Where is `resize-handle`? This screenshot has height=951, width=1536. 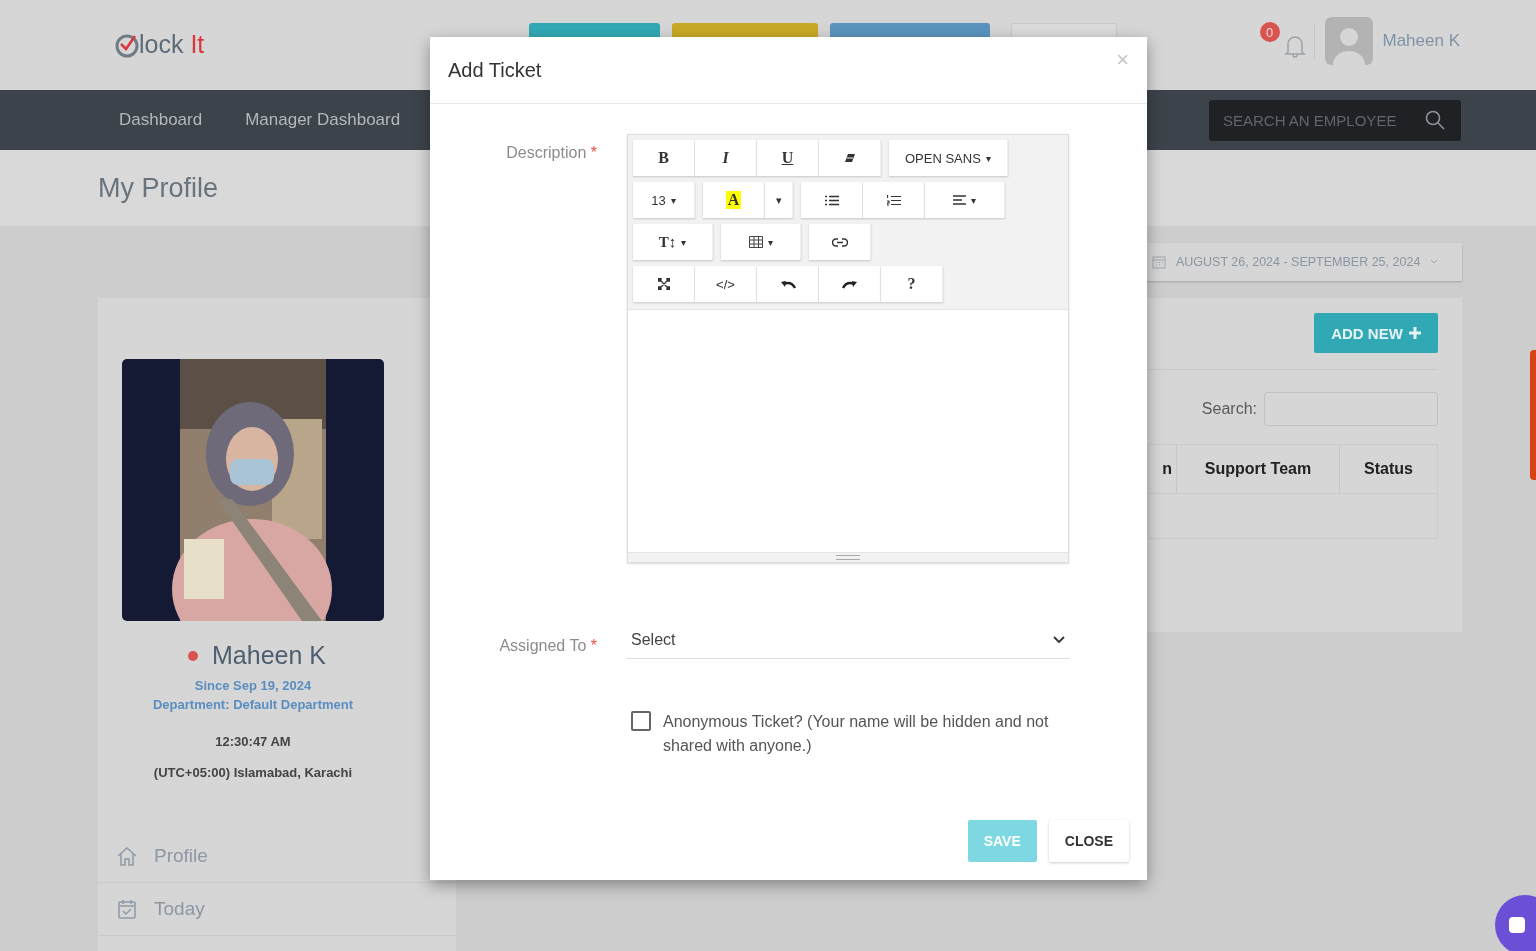
resize-handle is located at coordinates (848, 557).